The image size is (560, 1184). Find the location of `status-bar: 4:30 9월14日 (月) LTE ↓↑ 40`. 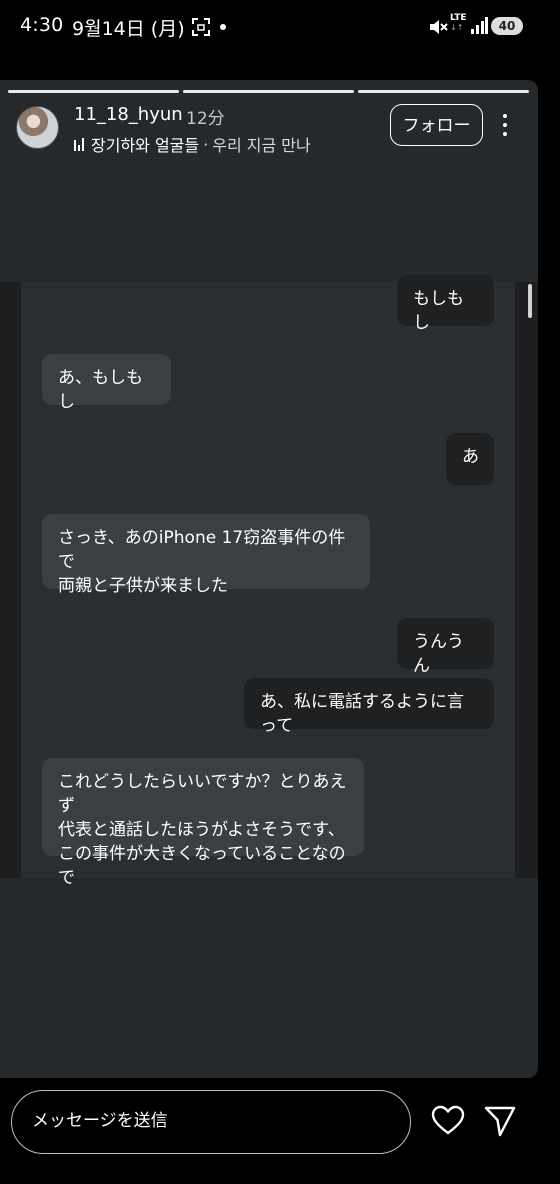

status-bar: 4:30 9월14日 (月) LTE ↓↑ 40 is located at coordinates (280, 28).